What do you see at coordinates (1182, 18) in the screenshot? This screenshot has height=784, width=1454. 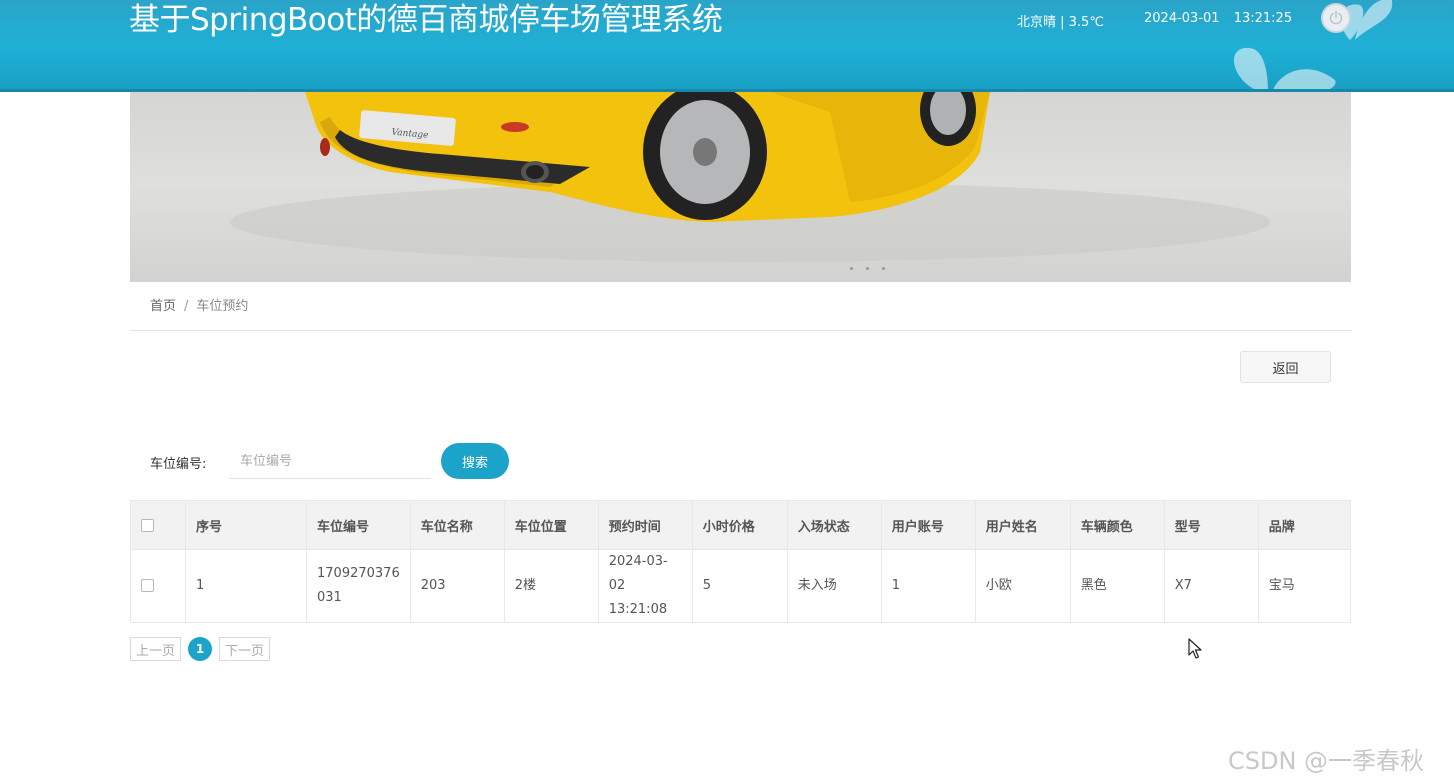 I see `date-text: 2024-03-01` at bounding box center [1182, 18].